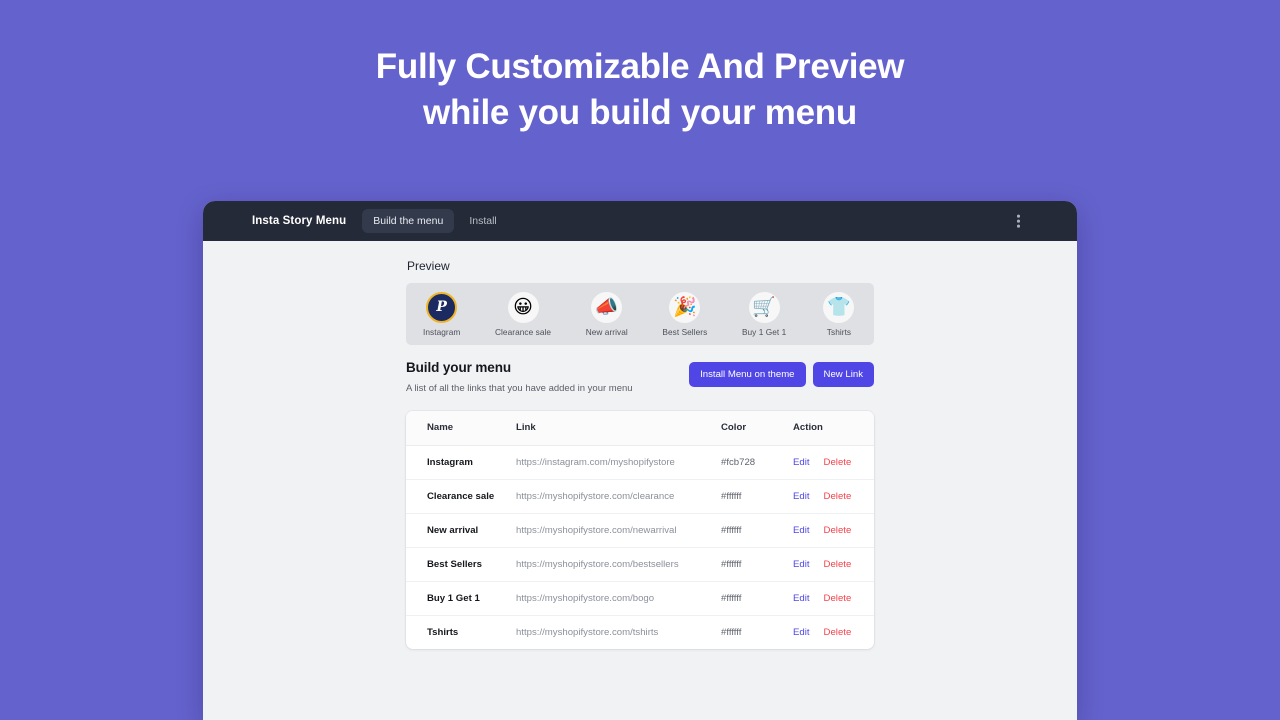 This screenshot has width=1280, height=720. I want to click on app-topbar: Insta Story Menu Build the menu Install, so click(640, 221).